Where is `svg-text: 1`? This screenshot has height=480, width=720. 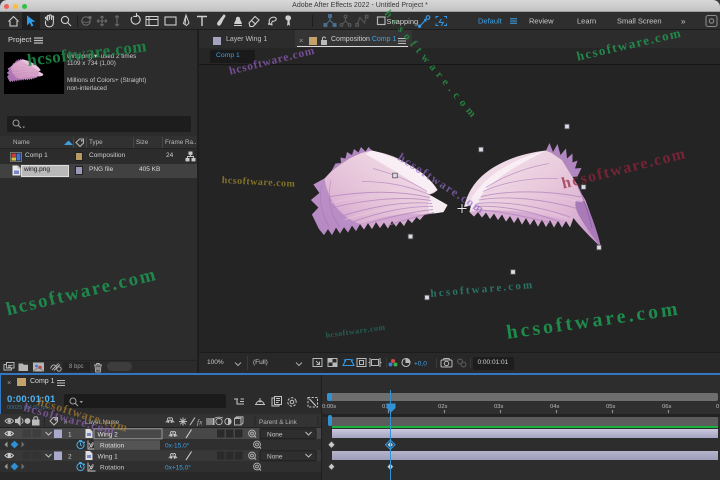 svg-text: 1 is located at coordinates (70, 434).